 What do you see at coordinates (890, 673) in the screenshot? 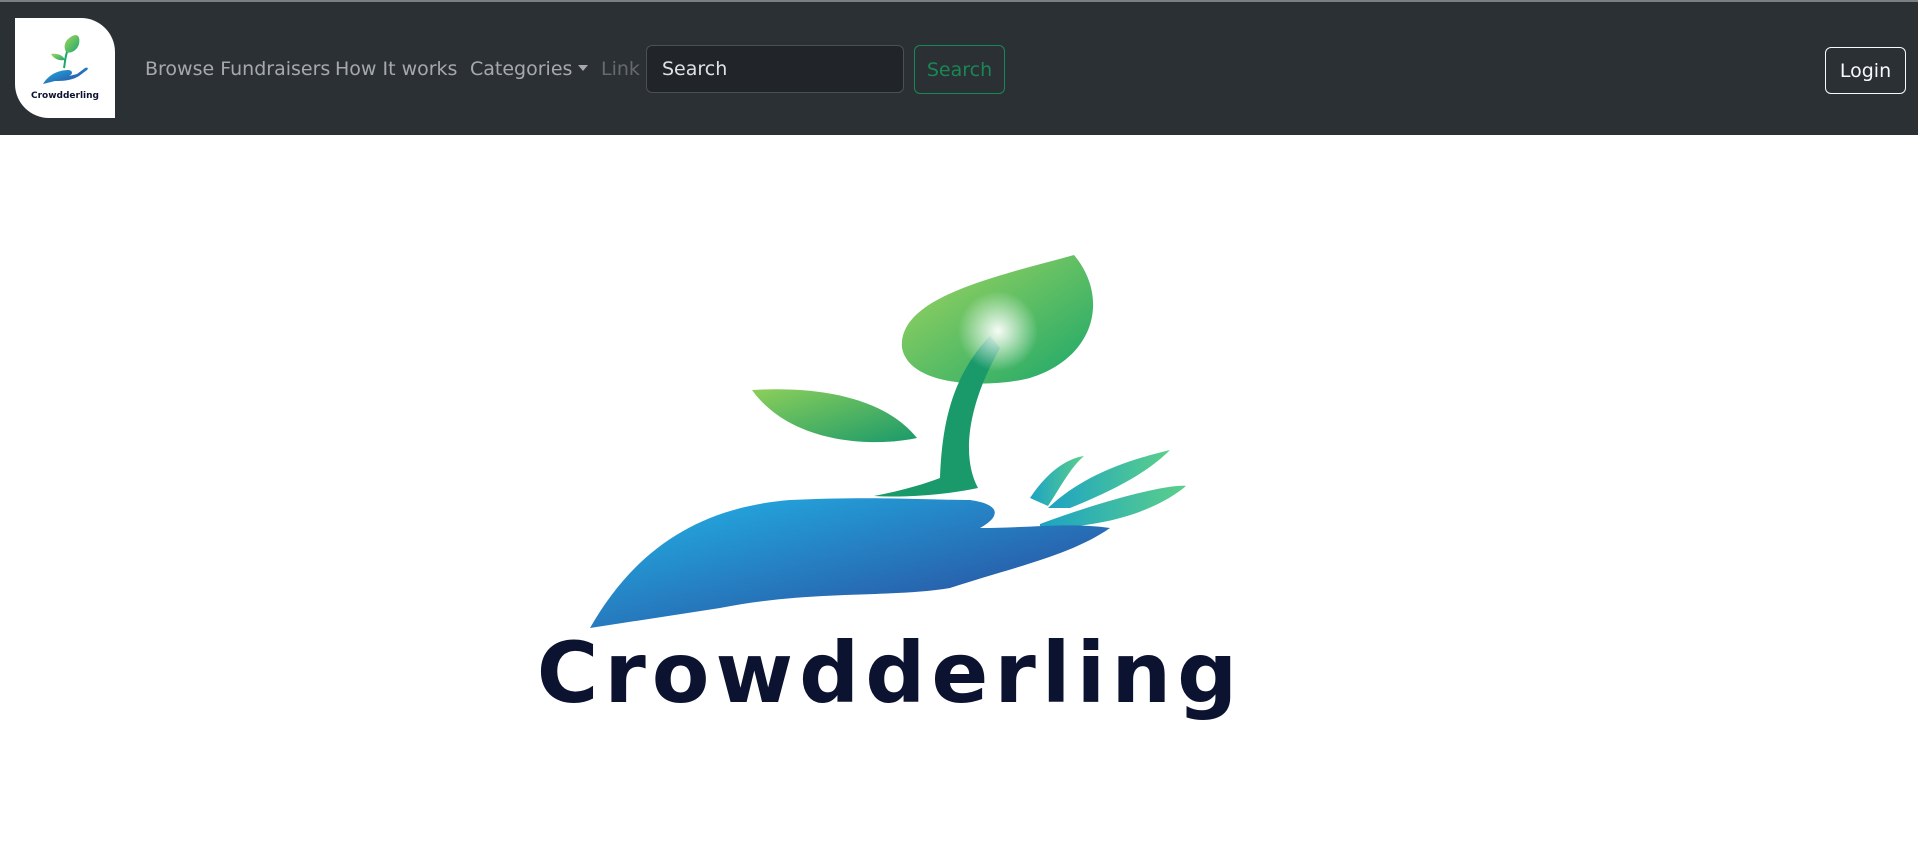
I see `hero-wordmark: Crowdderling` at bounding box center [890, 673].